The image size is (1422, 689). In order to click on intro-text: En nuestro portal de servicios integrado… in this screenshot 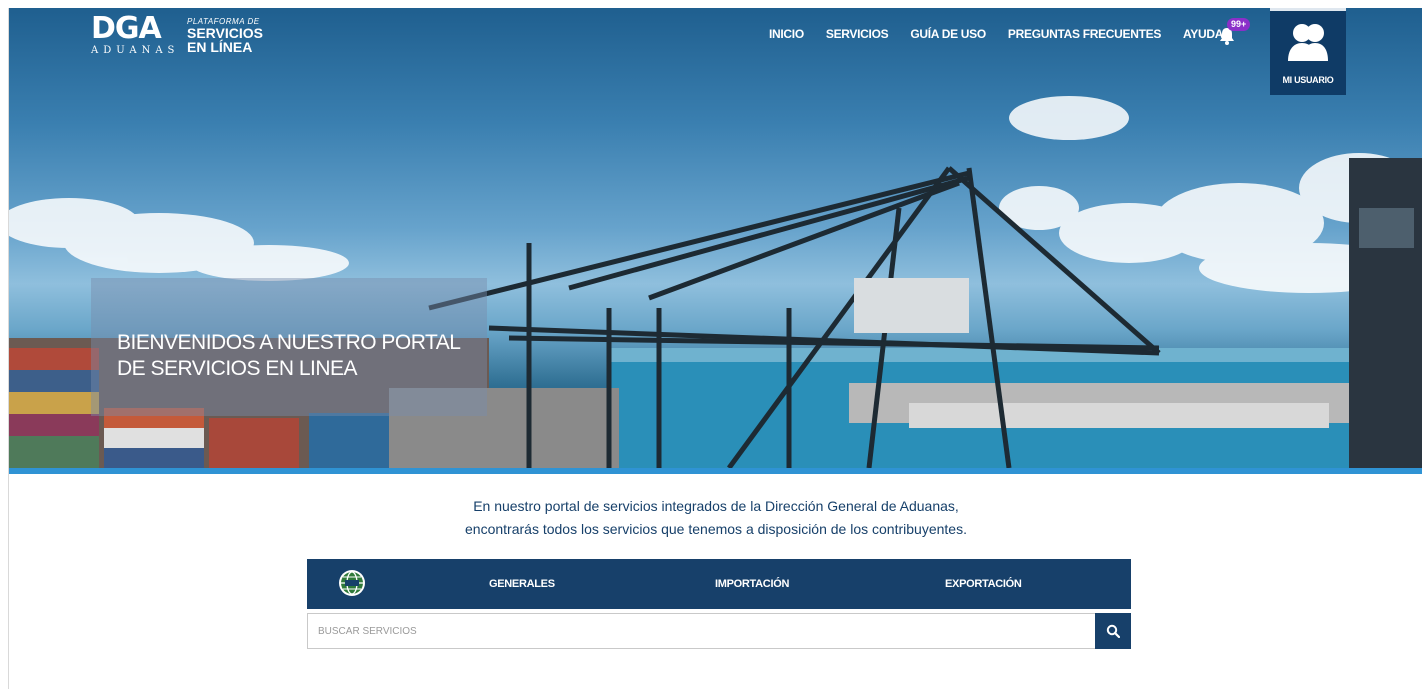, I will do `click(715, 518)`.